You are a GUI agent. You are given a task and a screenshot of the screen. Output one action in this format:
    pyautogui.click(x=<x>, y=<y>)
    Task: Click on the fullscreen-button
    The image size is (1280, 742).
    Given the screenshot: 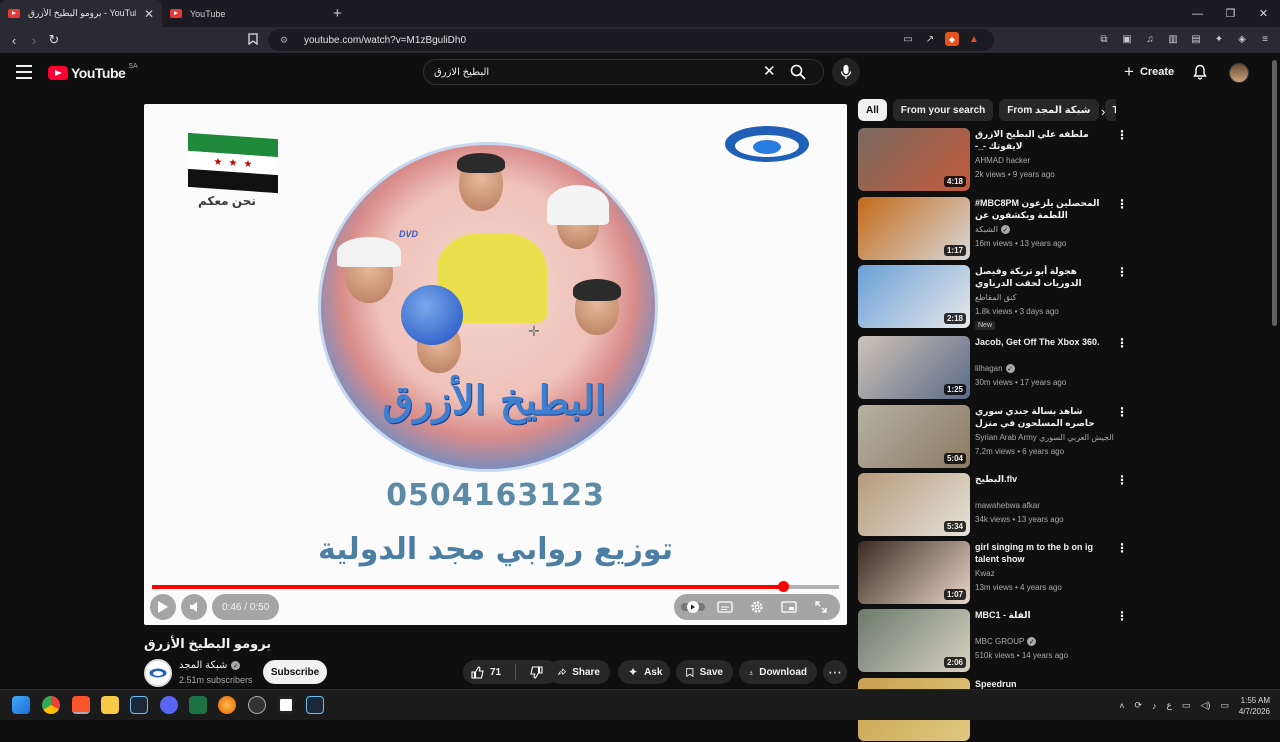 What is the action you would take?
    pyautogui.click(x=821, y=607)
    